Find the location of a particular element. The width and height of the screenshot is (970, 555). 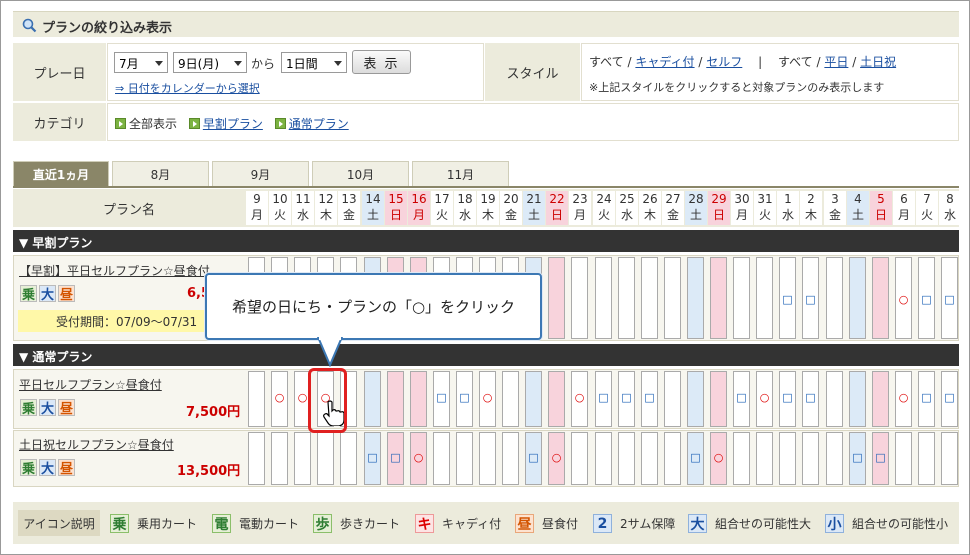

play-date-label: プレー日 is located at coordinates (59, 72).